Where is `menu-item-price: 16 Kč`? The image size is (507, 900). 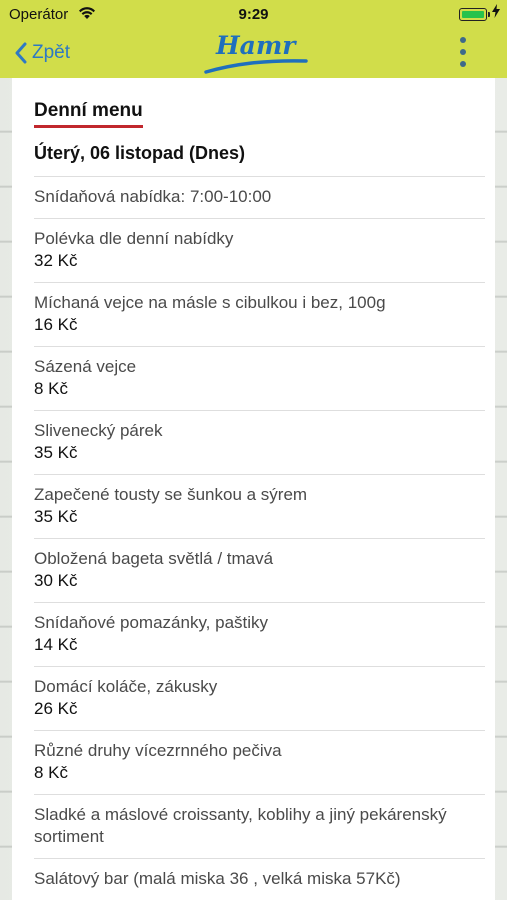
menu-item-price: 16 Kč is located at coordinates (56, 324).